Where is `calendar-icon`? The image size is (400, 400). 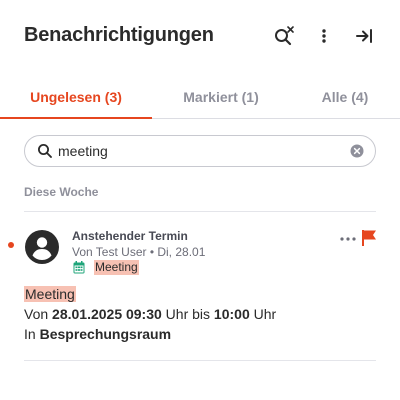
calendar-icon is located at coordinates (79, 267).